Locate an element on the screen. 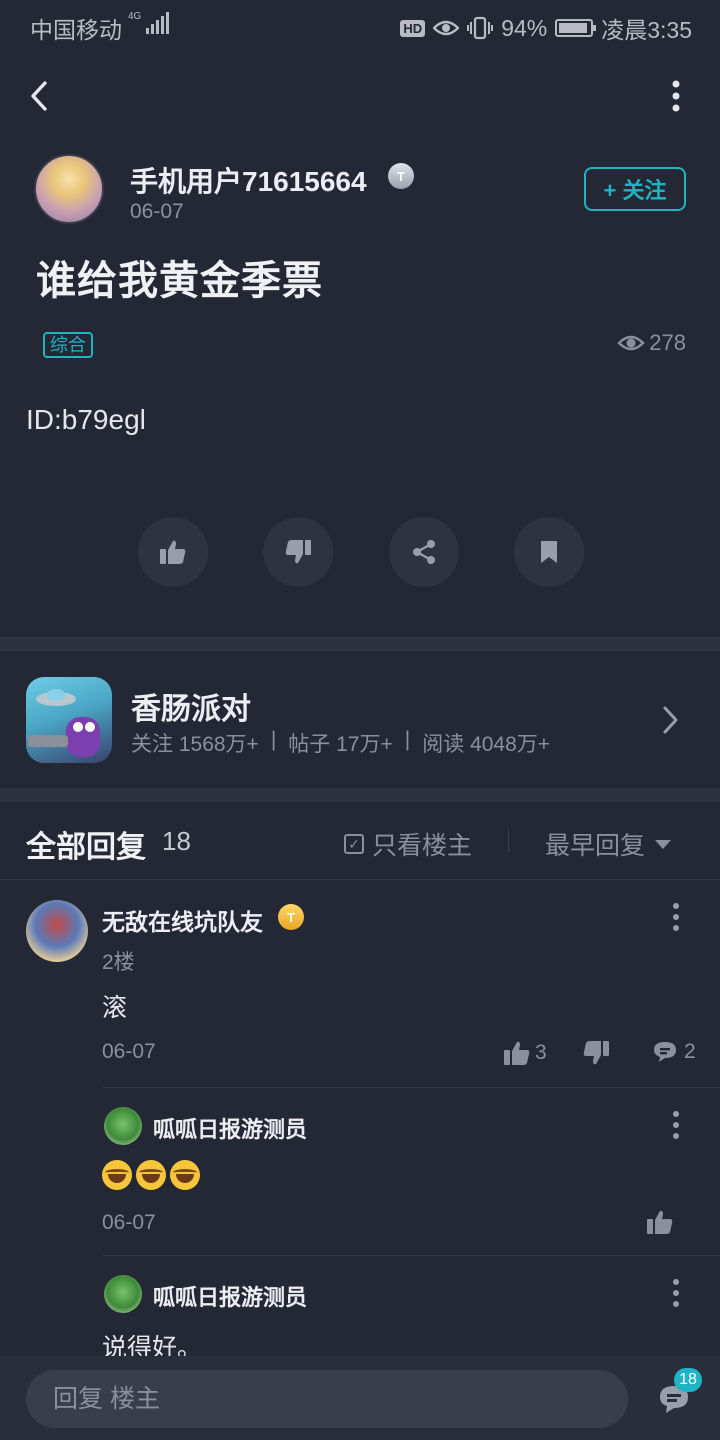  view-count-value: 278 is located at coordinates (667, 342).